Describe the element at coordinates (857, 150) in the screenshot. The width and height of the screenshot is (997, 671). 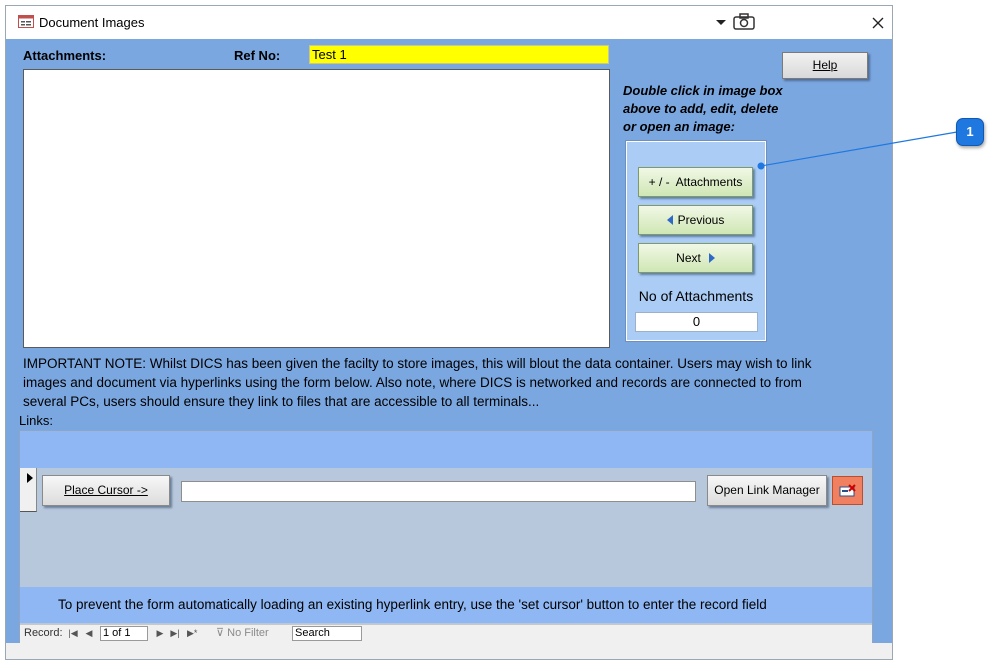
I see `callout-connector` at that location.